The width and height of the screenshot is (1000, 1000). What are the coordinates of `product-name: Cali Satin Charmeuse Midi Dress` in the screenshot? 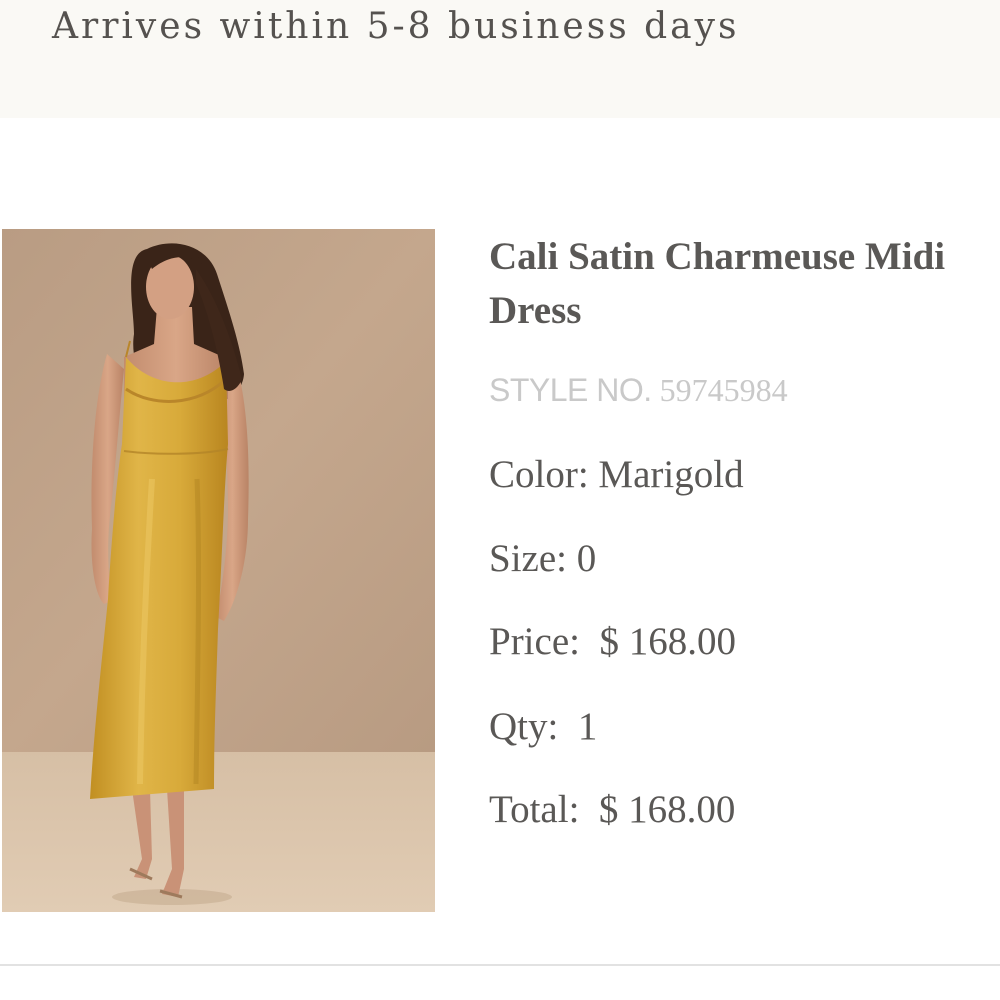 It's located at (739, 284).